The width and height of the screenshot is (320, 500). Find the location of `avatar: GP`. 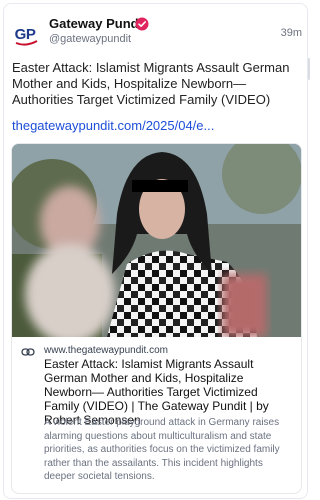

avatar: GP is located at coordinates (26, 34).